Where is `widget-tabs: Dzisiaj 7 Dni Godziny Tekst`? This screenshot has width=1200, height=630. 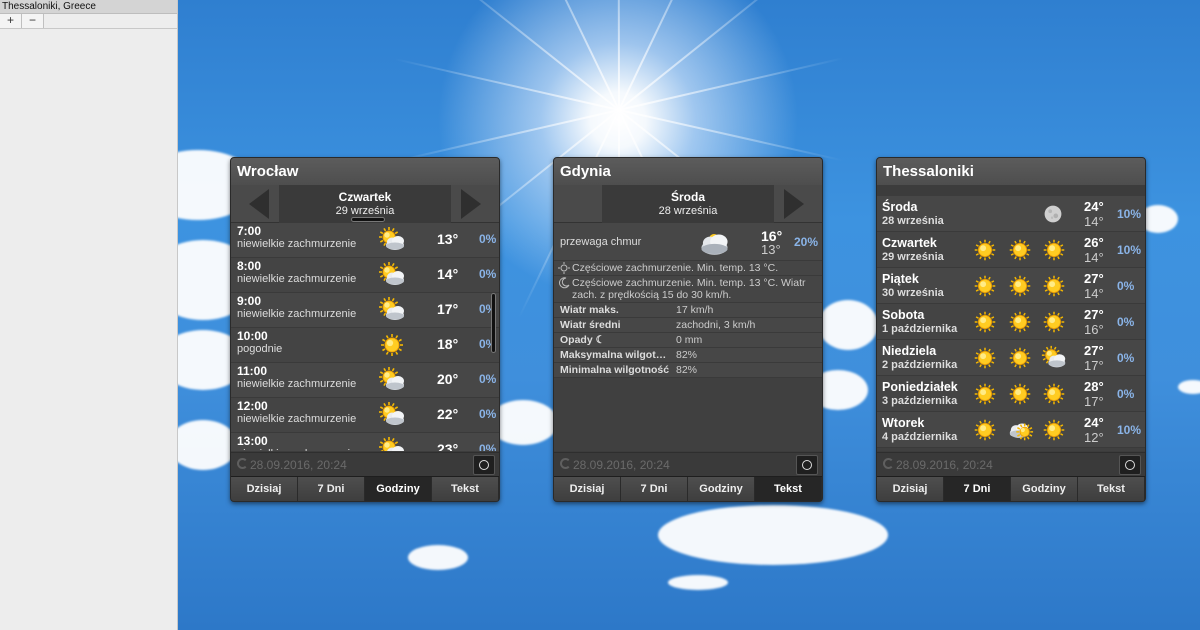
widget-tabs: Dzisiaj 7 Dni Godziny Tekst is located at coordinates (365, 488).